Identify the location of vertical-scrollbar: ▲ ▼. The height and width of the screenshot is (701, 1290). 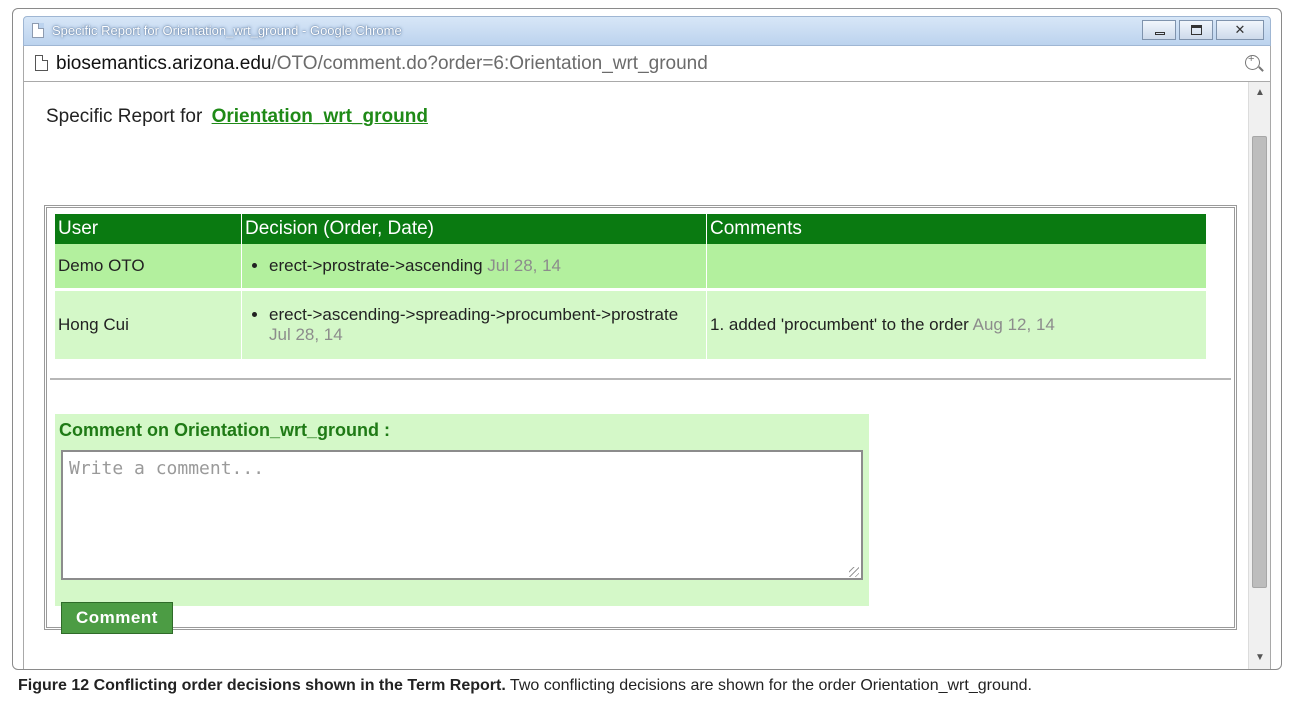
(1259, 375).